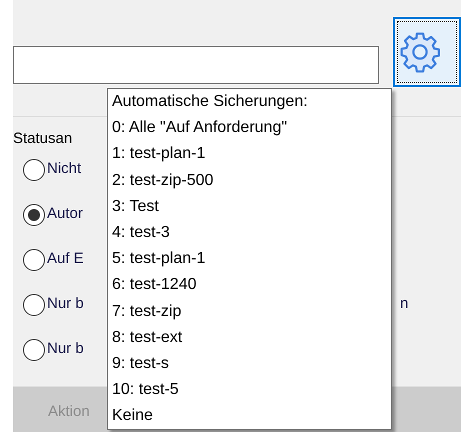 The image size is (461, 432). What do you see at coordinates (65, 214) in the screenshot?
I see `radio-label: Autor` at bounding box center [65, 214].